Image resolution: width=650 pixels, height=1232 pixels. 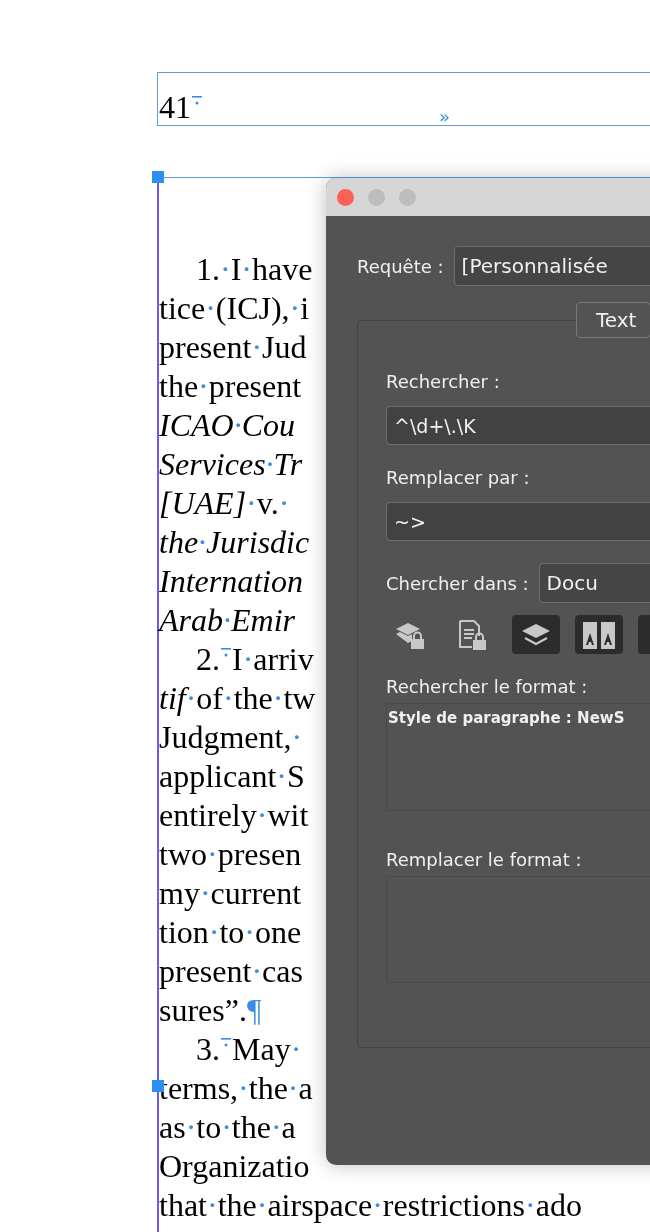 I want to click on text-line: present·cas, so click(x=231, y=971).